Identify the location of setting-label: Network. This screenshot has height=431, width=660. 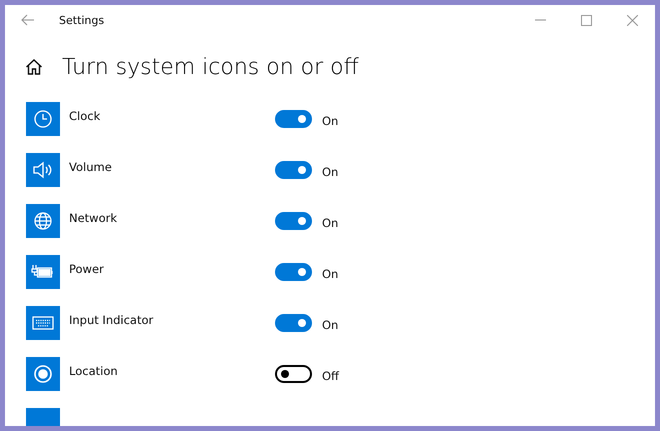
(93, 218).